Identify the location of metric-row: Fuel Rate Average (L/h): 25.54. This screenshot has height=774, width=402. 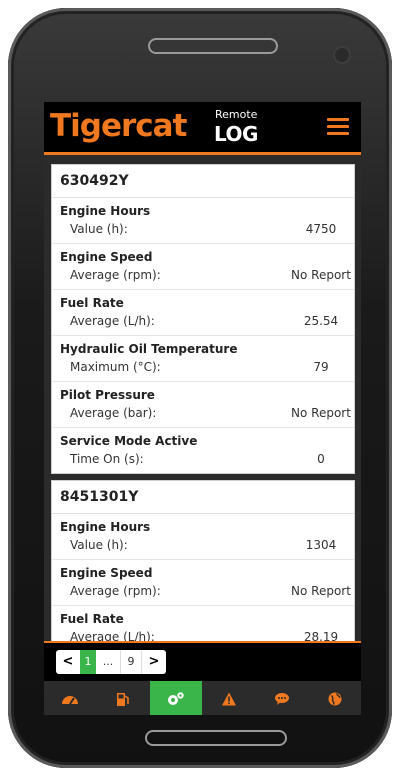
(203, 313).